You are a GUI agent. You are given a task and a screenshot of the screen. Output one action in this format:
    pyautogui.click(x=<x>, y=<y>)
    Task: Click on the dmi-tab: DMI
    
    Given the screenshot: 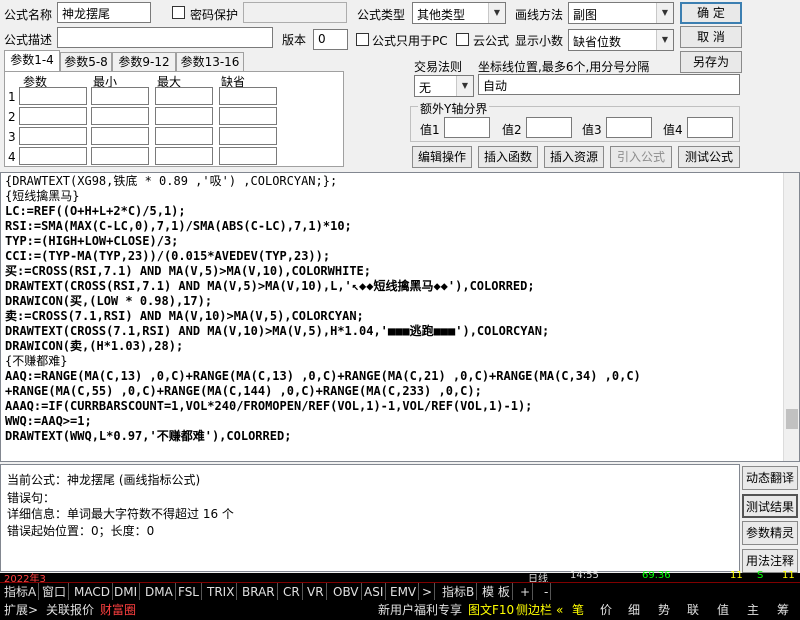 What is the action you would take?
    pyautogui.click(x=126, y=592)
    